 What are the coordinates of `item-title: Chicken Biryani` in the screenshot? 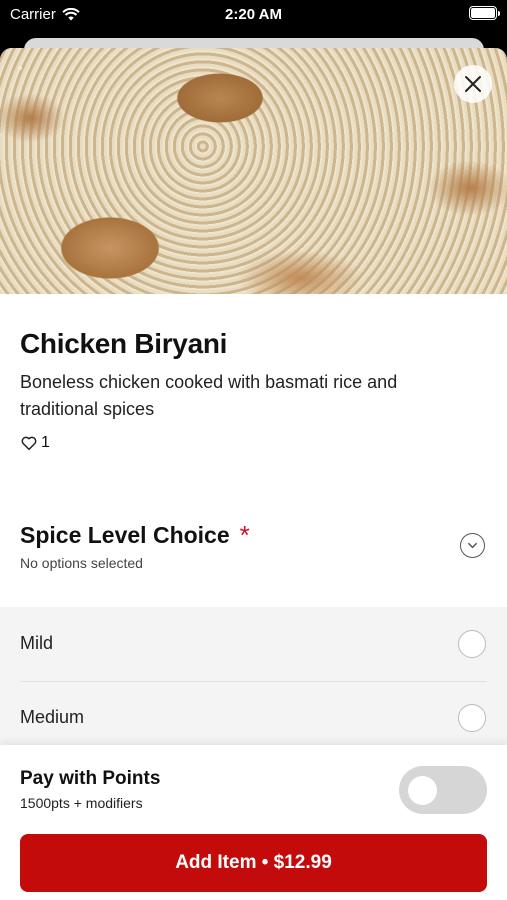 It's located at (124, 343).